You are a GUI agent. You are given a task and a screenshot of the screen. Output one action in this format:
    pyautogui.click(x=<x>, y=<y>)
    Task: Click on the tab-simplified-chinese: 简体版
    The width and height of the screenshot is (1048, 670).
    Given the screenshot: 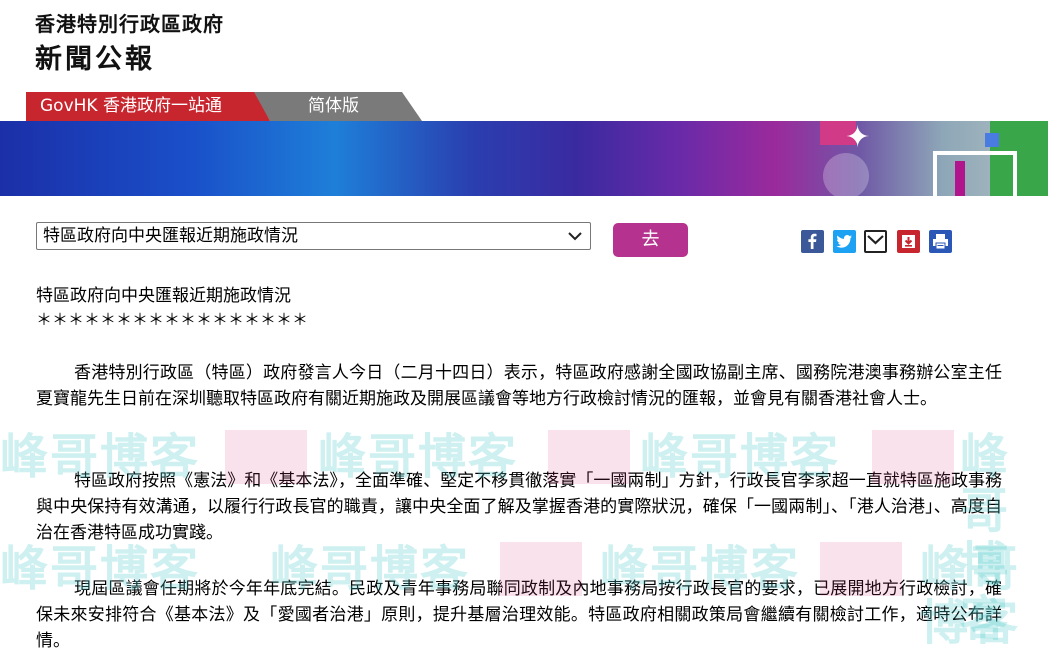 What is the action you would take?
    pyautogui.click(x=337, y=106)
    